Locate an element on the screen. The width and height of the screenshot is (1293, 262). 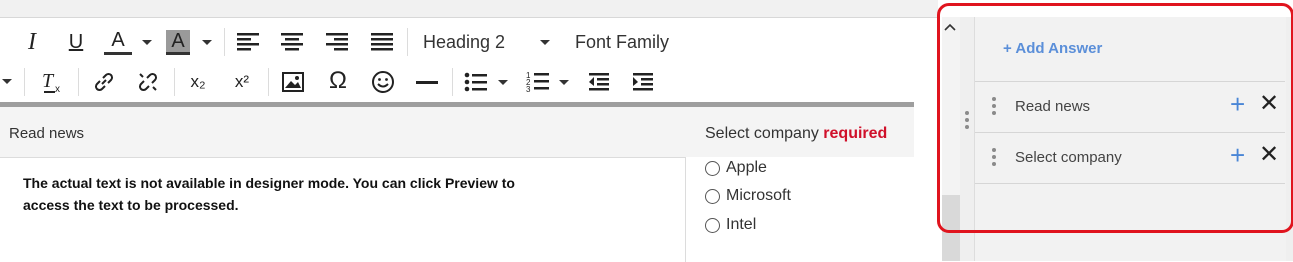
top-strip is located at coordinates (469, 8).